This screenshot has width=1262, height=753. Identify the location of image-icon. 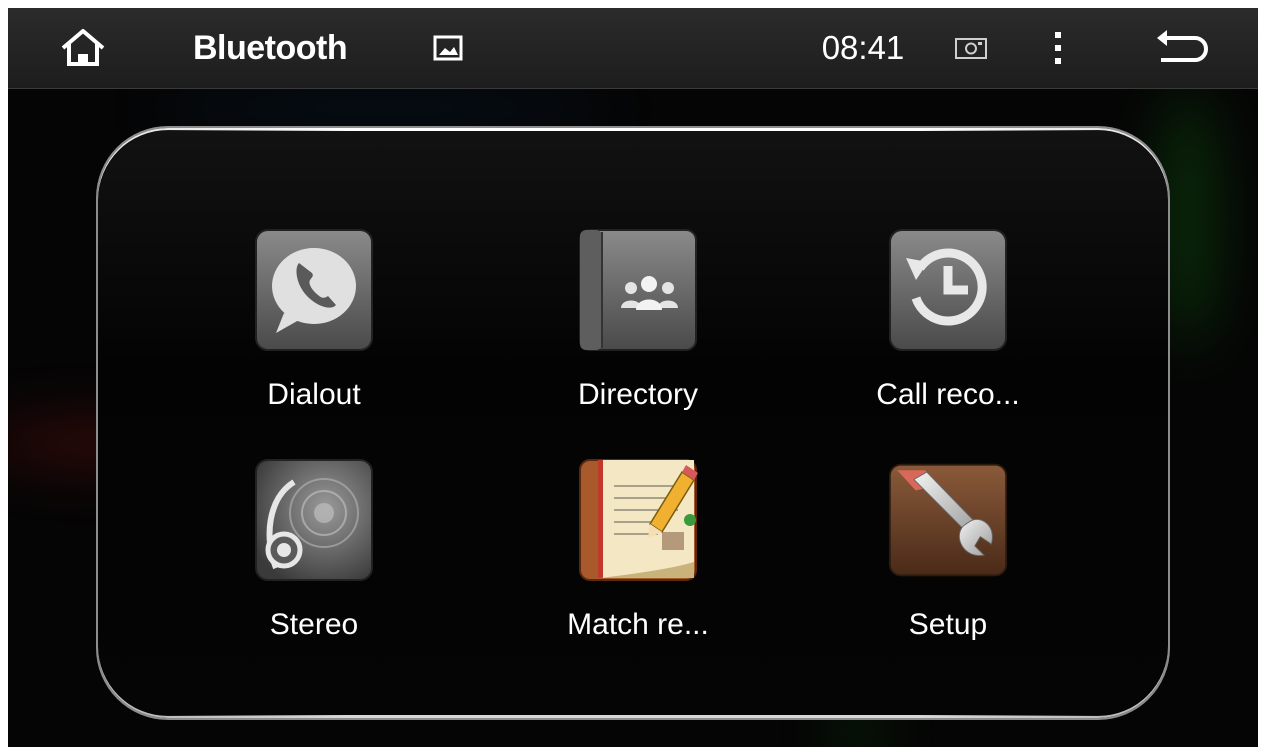
(448, 48).